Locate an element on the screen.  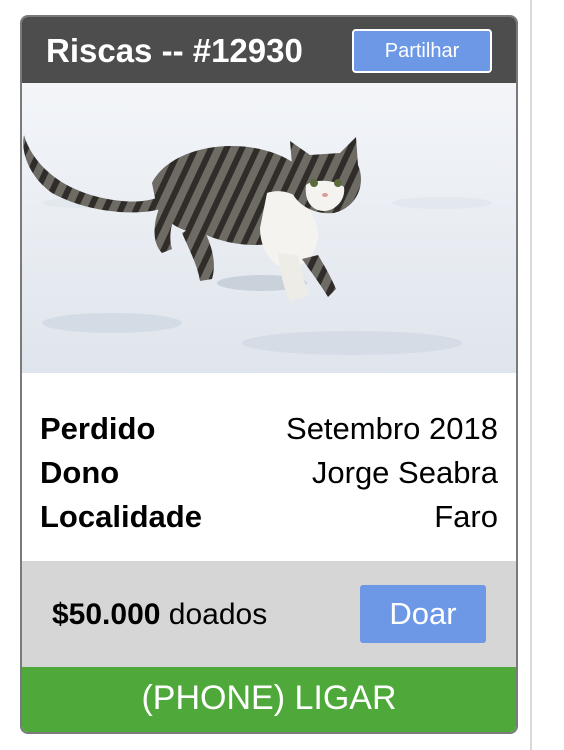
owner-label: Dono is located at coordinates (80, 472).